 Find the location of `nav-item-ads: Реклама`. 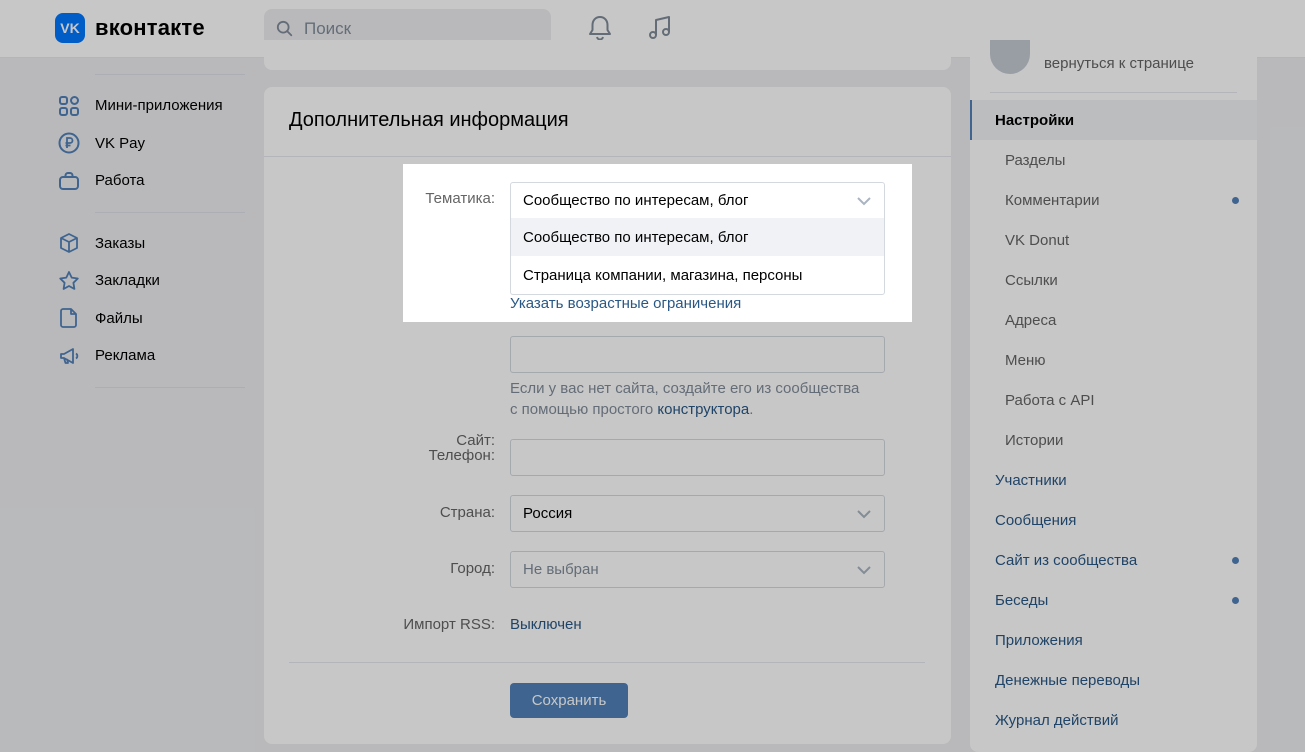

nav-item-ads: Реклама is located at coordinates (150, 356).